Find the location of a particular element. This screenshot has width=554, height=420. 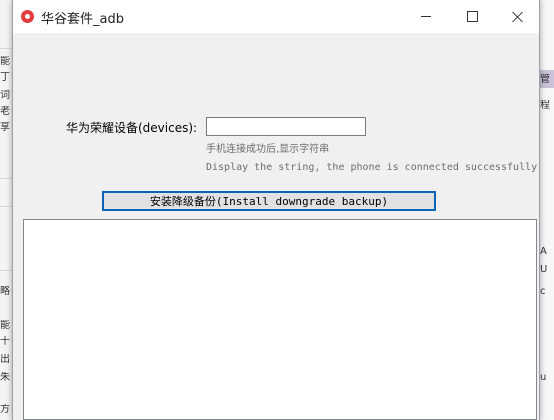

background-glyph: u is located at coordinates (543, 377).